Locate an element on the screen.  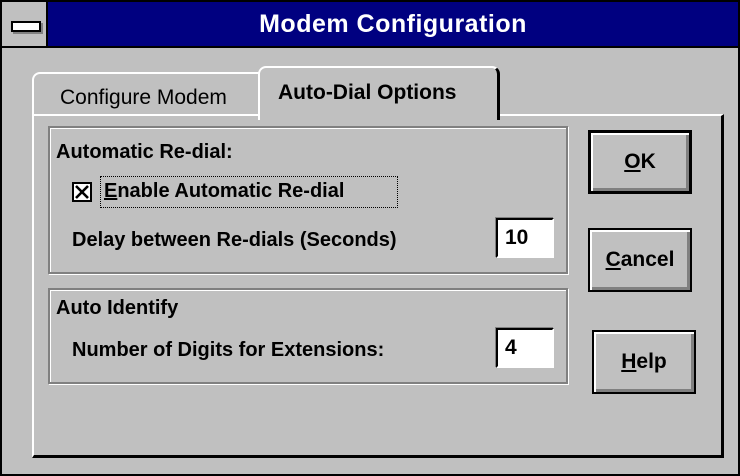
delay-seconds-input: 10 is located at coordinates (525, 238).